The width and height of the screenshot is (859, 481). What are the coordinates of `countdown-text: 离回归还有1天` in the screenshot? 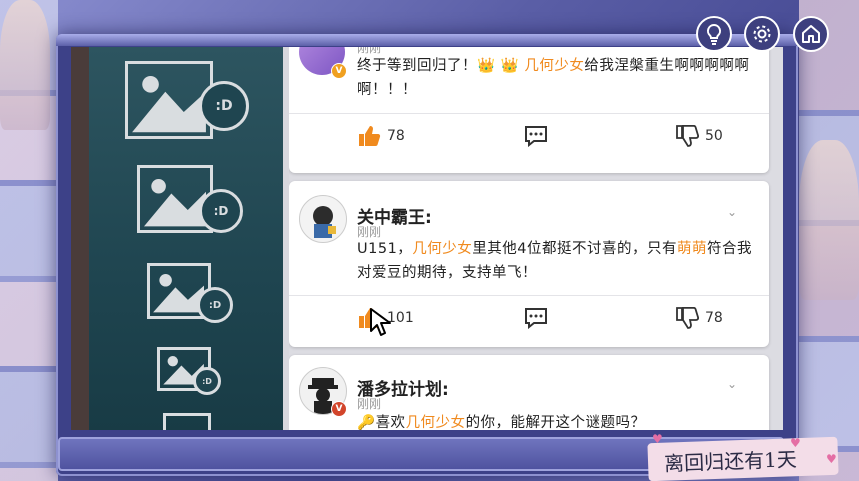 It's located at (730, 461).